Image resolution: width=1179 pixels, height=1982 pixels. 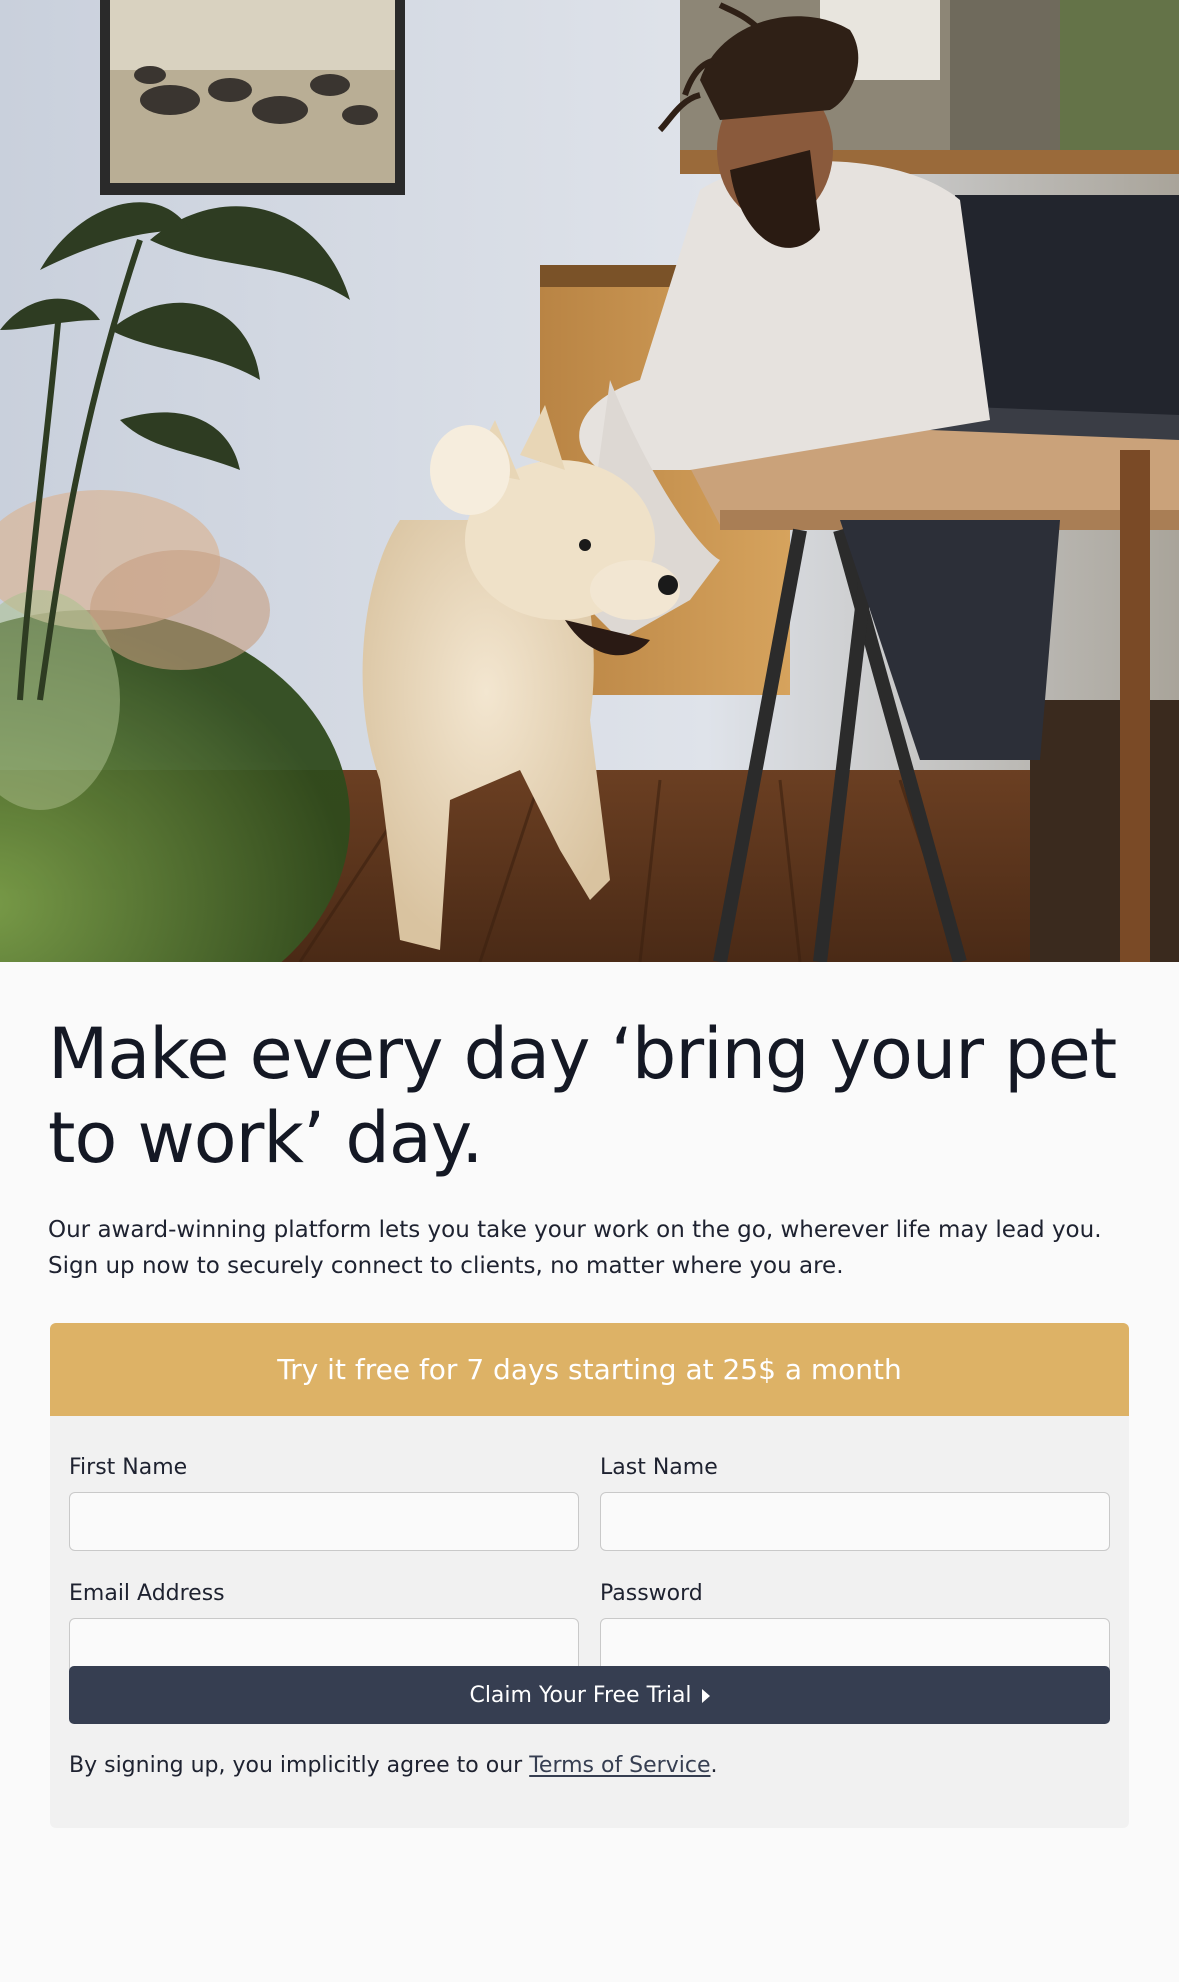 I want to click on first-name-field: First Name, so click(x=324, y=1502).